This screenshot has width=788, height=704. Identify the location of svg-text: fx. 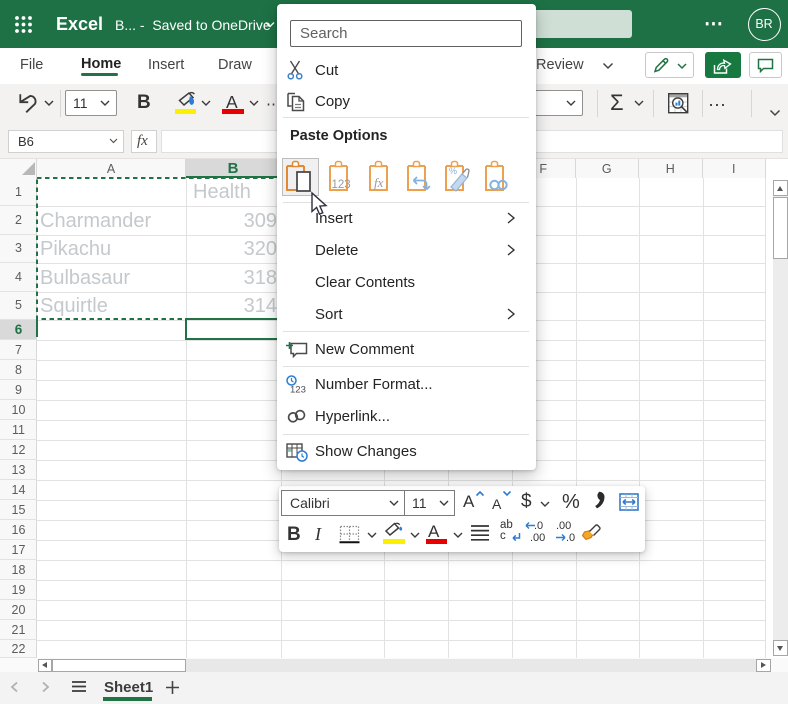
(379, 182).